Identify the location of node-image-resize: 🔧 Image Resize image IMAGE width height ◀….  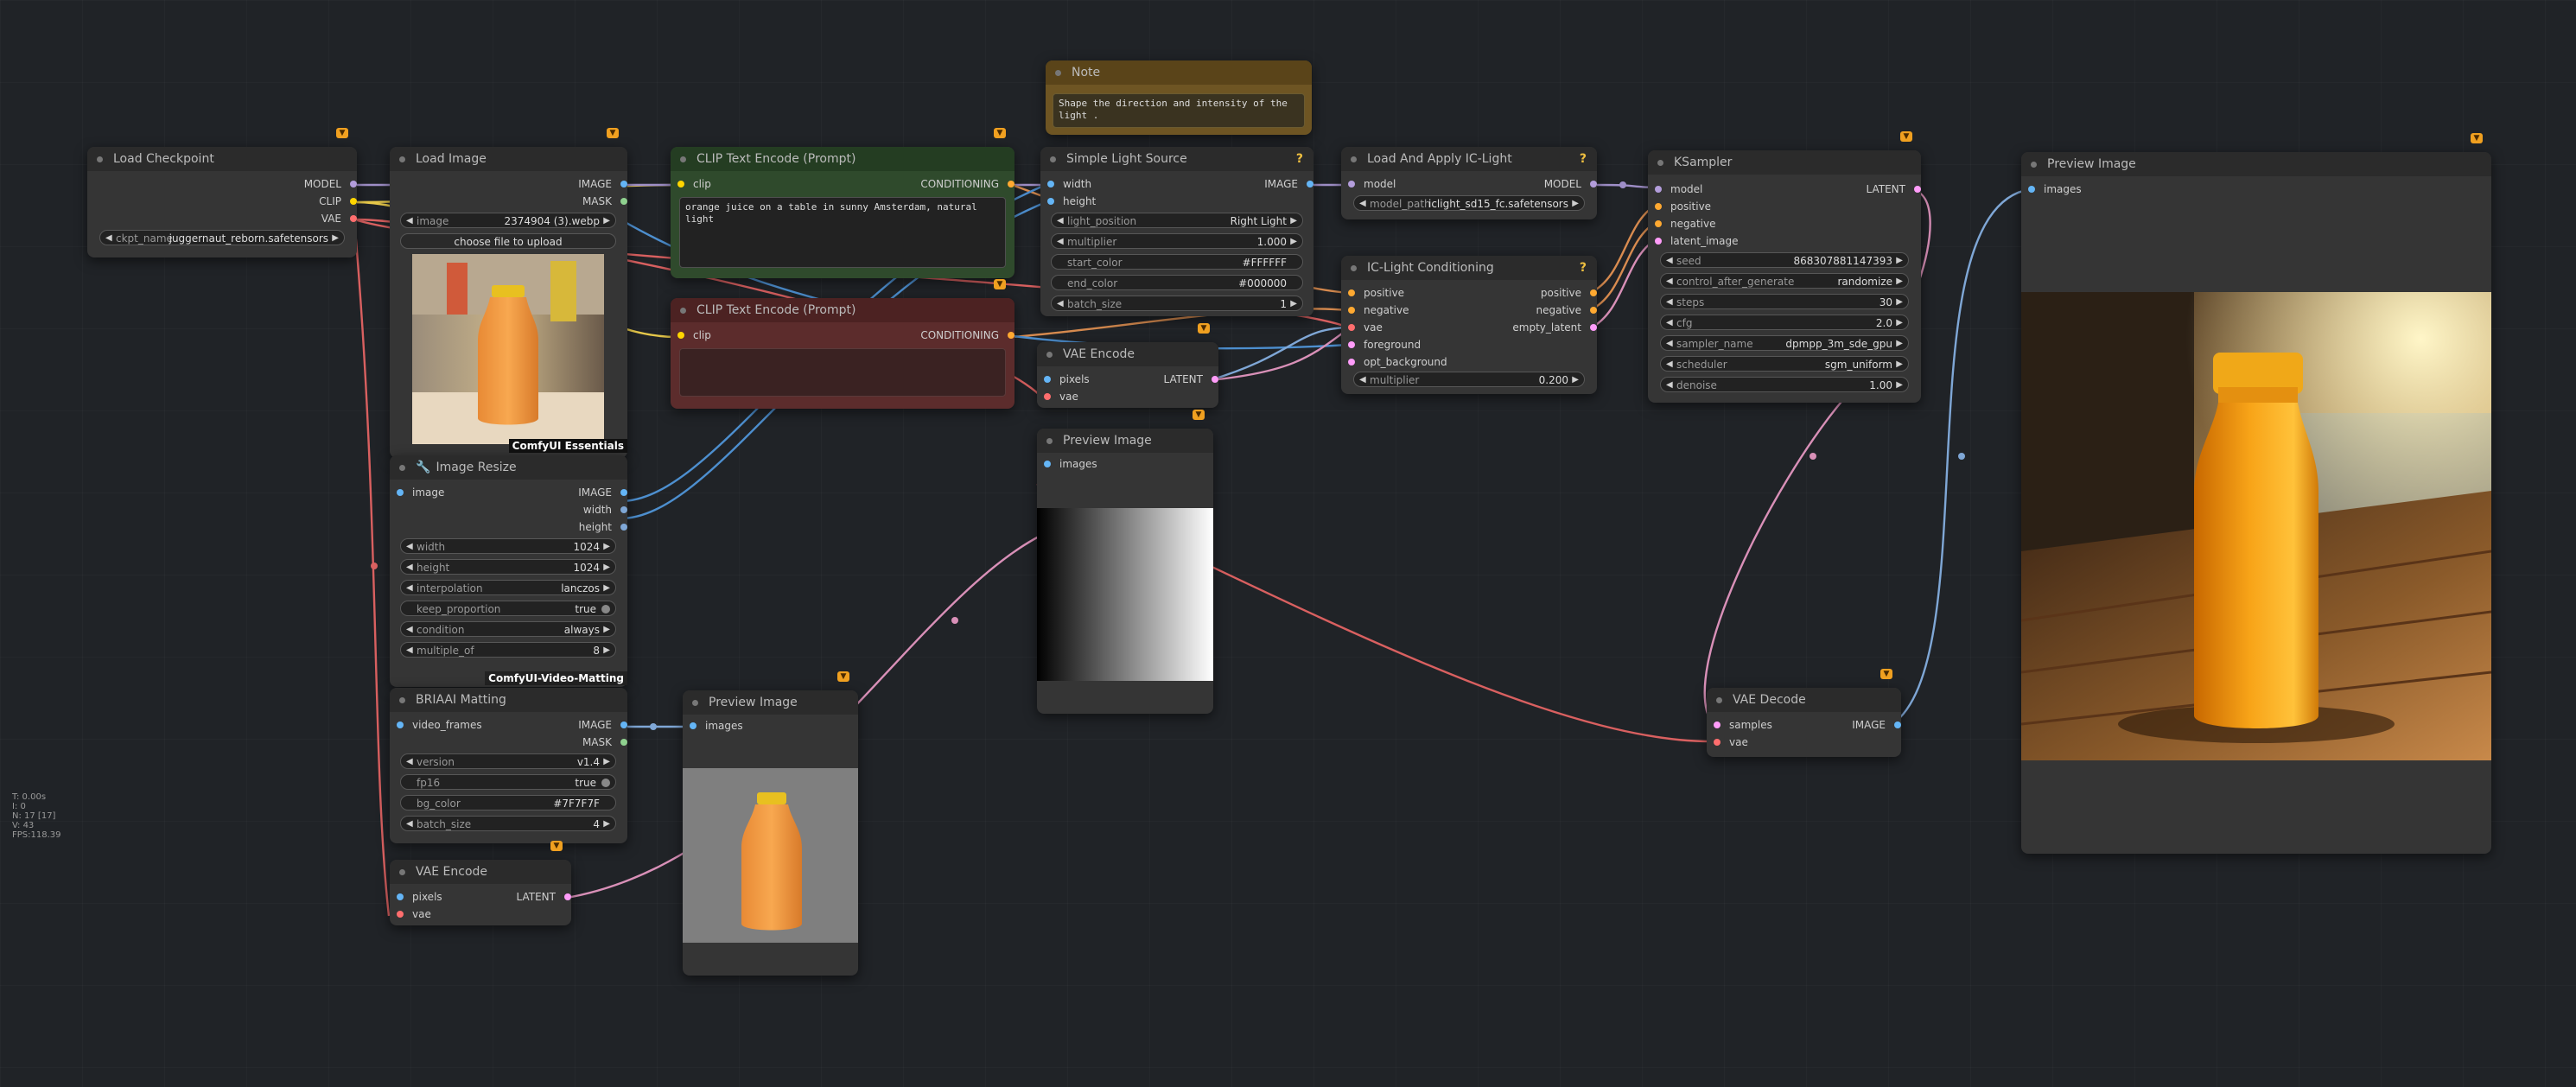
(509, 571).